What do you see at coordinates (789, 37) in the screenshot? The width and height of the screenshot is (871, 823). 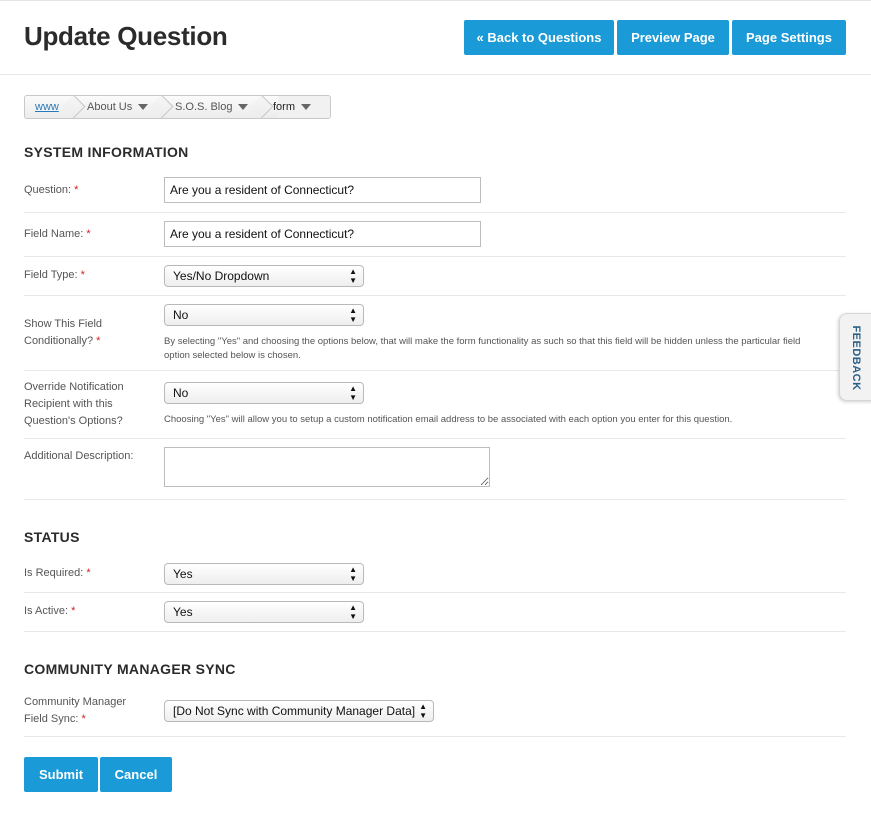 I see `page-settings-button: Page Settings` at bounding box center [789, 37].